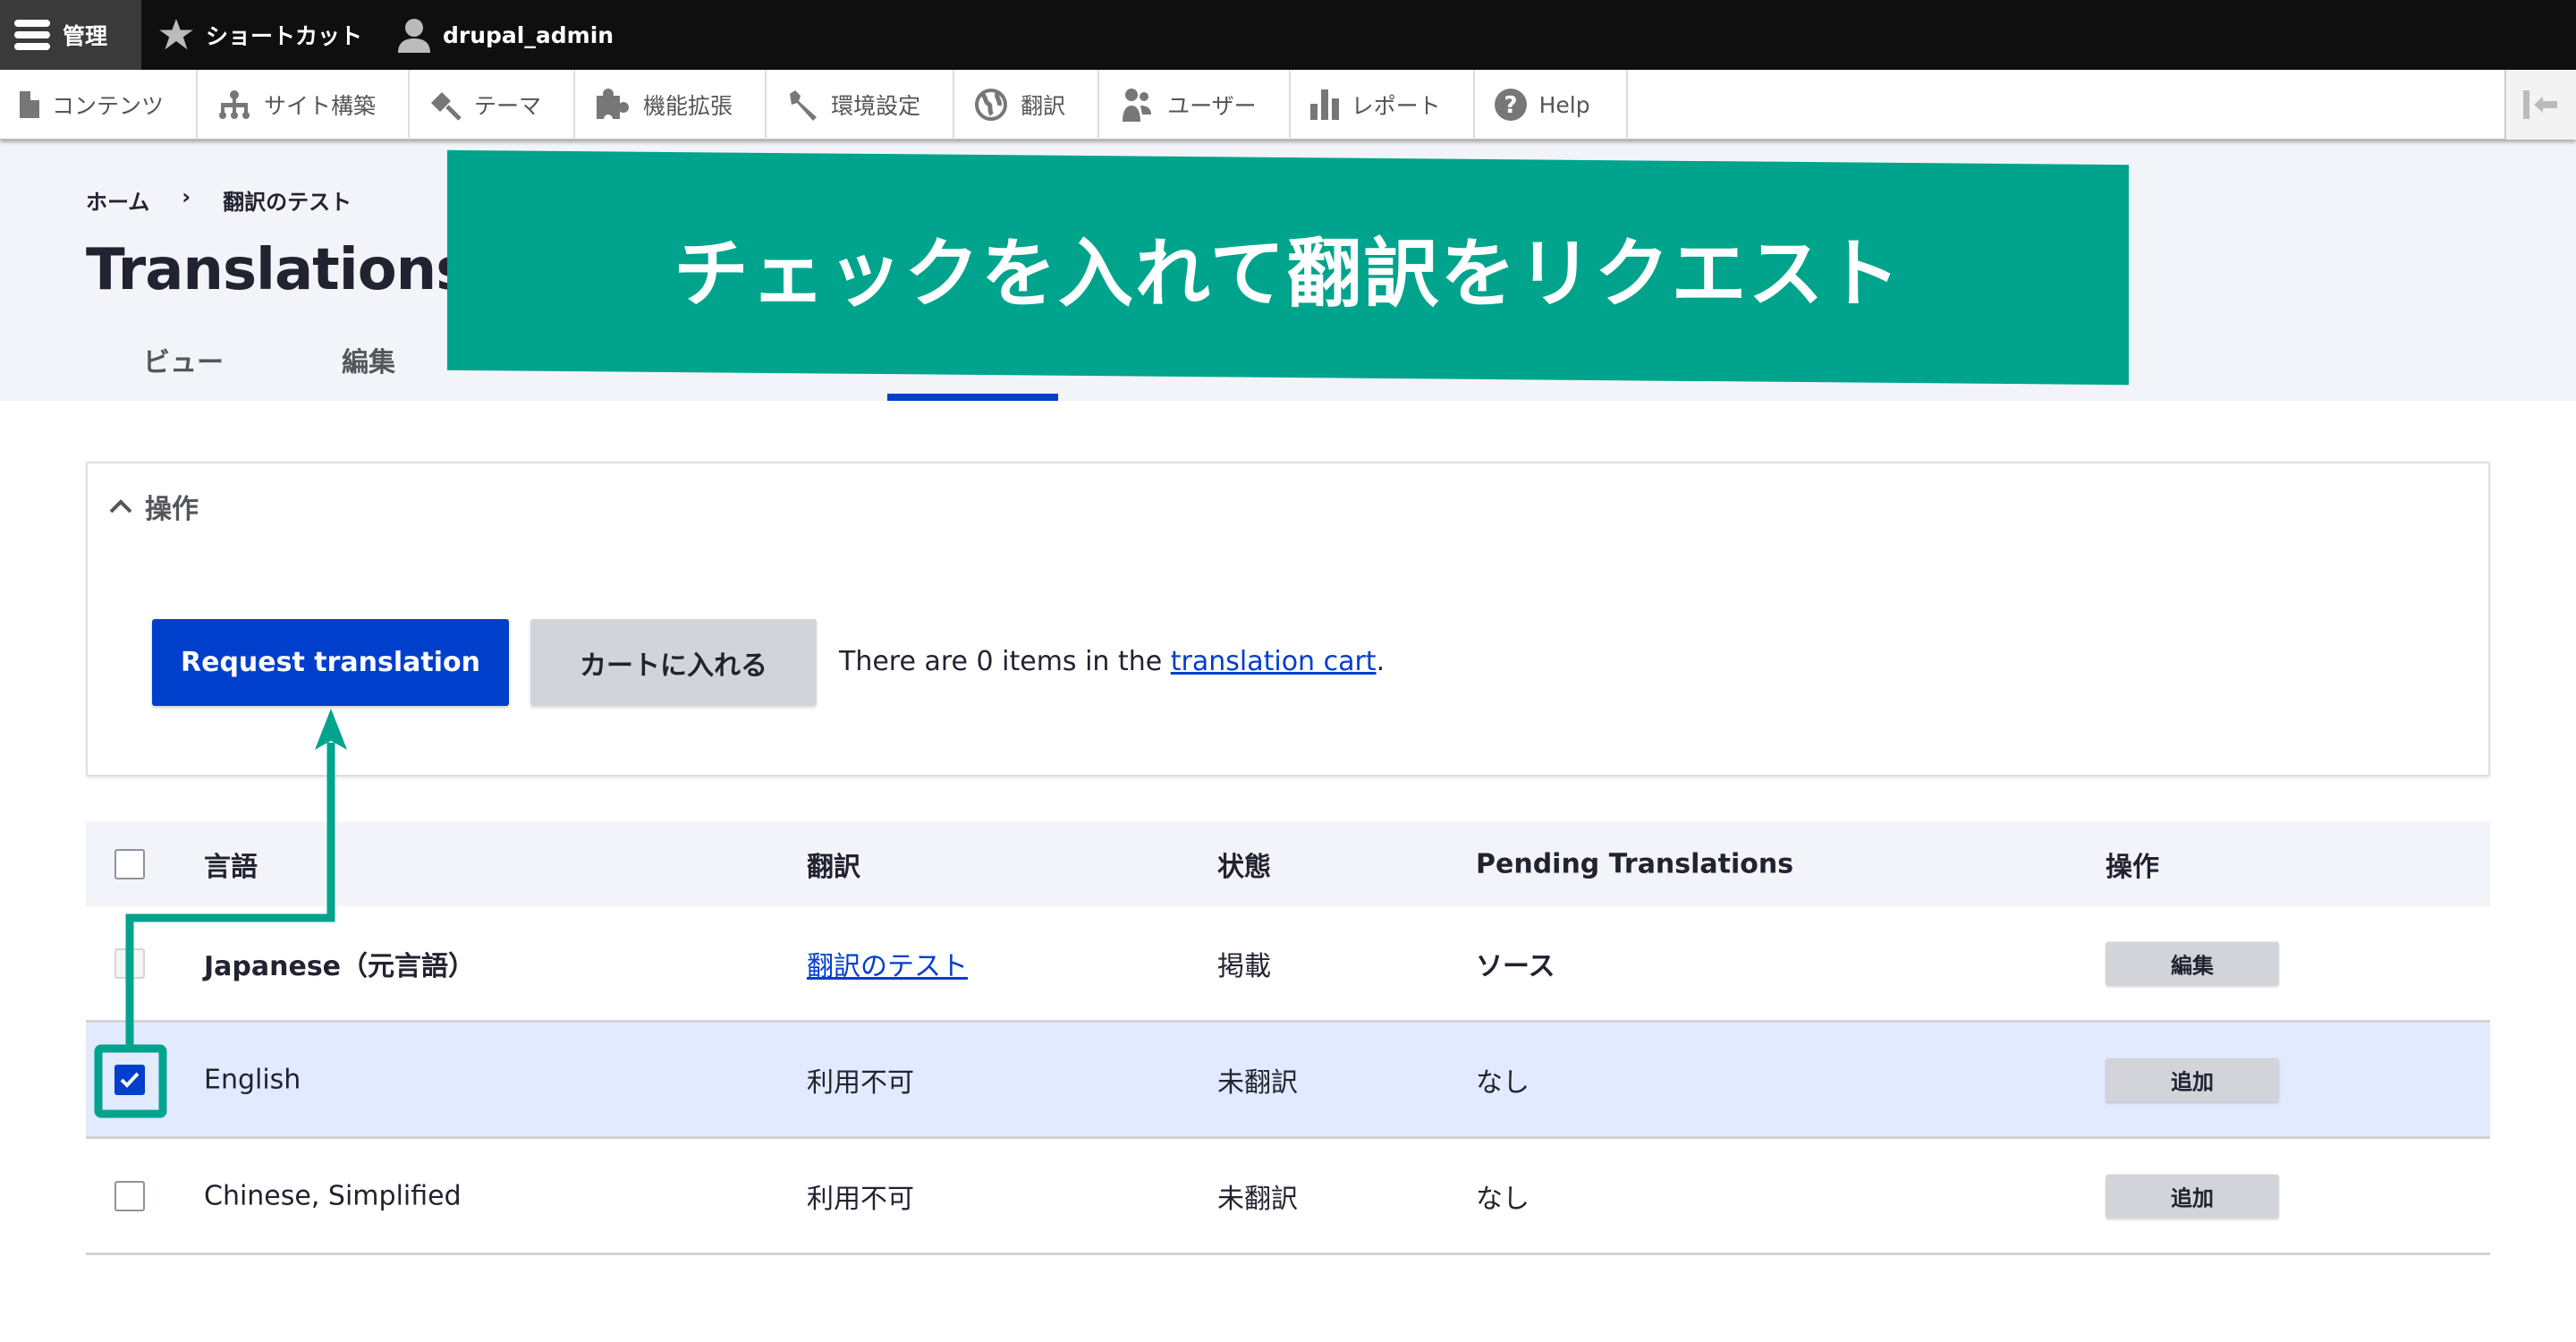 Image resolution: width=2576 pixels, height=1342 pixels. I want to click on tray-item-structure: サイト構築, so click(304, 105).